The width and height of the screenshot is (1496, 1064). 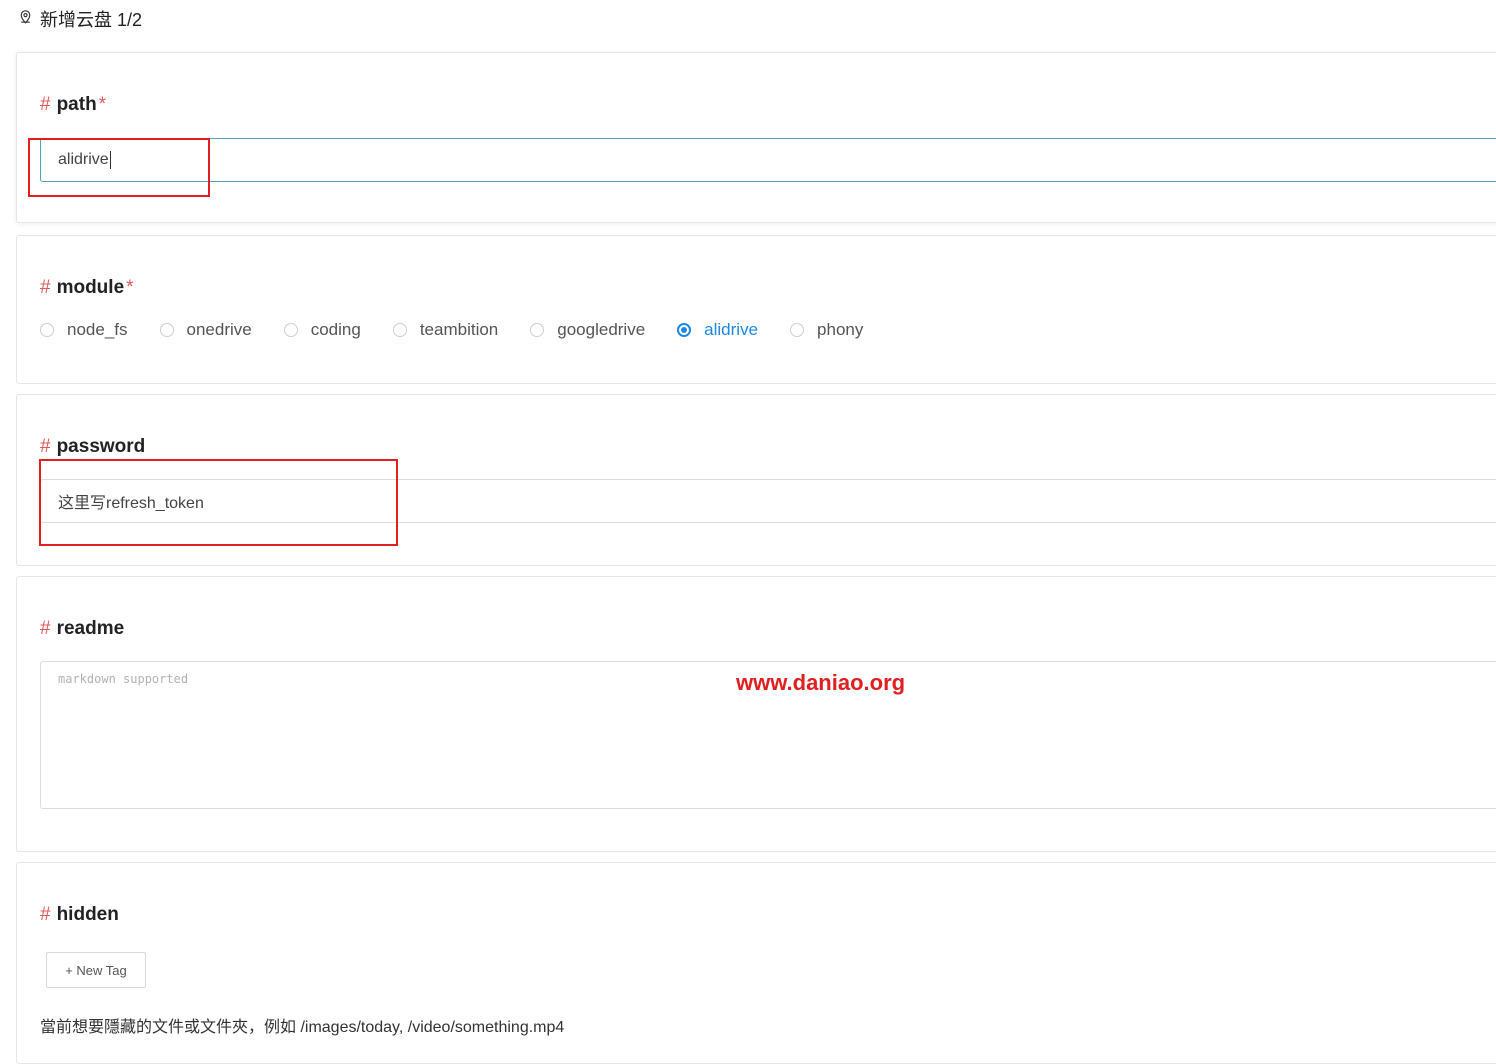 I want to click on radio-circle-selected, so click(x=684, y=330).